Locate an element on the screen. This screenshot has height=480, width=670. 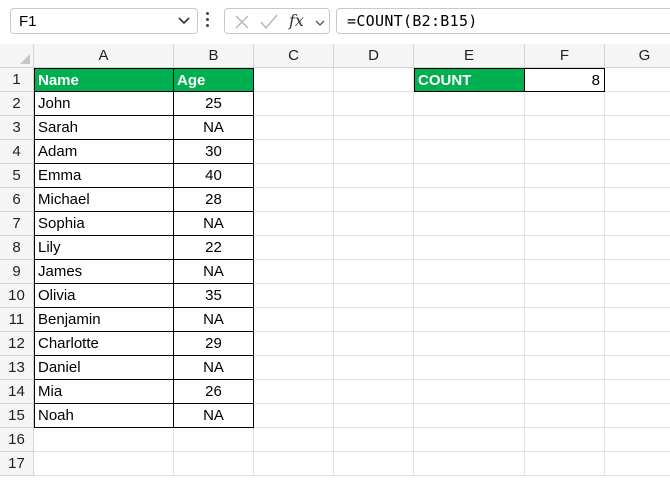
table-row-age: 40 is located at coordinates (214, 176).